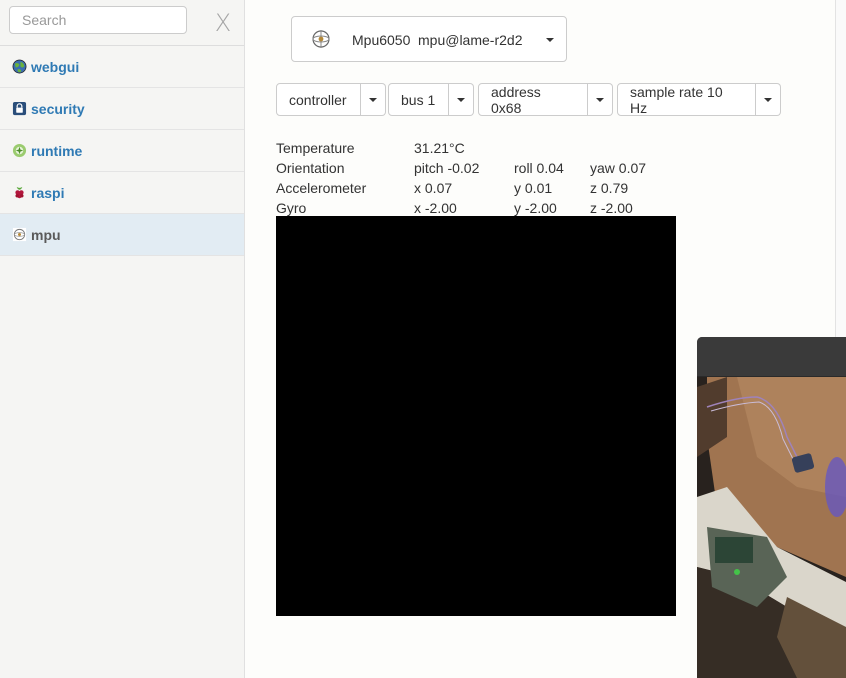 This screenshot has width=846, height=678. I want to click on clear-search-button: X, so click(223, 23).